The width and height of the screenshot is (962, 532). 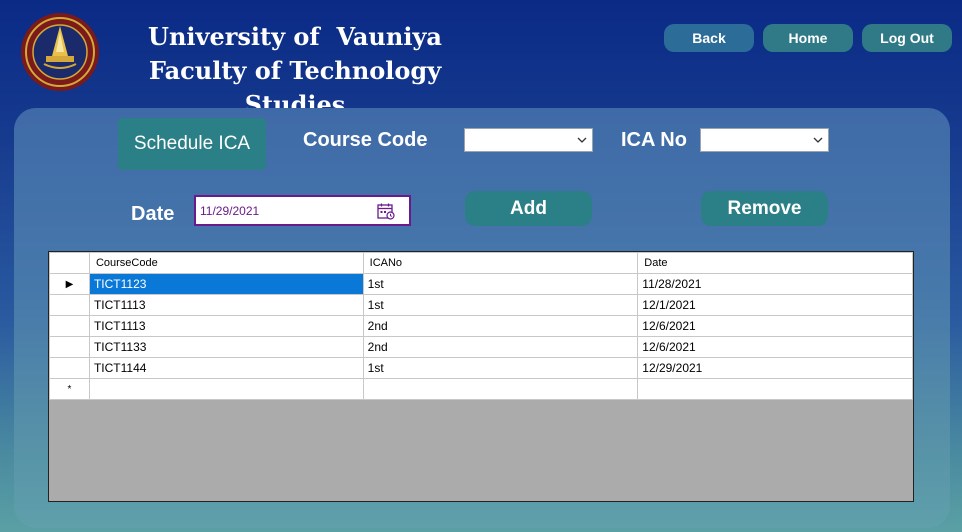 I want to click on date-value: 11/29/2021, so click(x=230, y=211).